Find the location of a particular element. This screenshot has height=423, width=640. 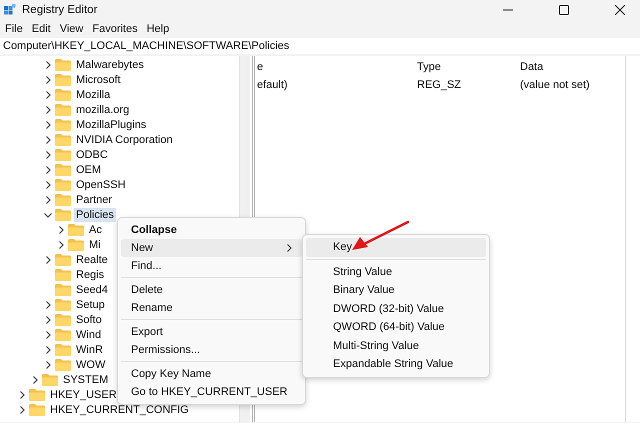

window-title: Registry Editor is located at coordinates (60, 10).